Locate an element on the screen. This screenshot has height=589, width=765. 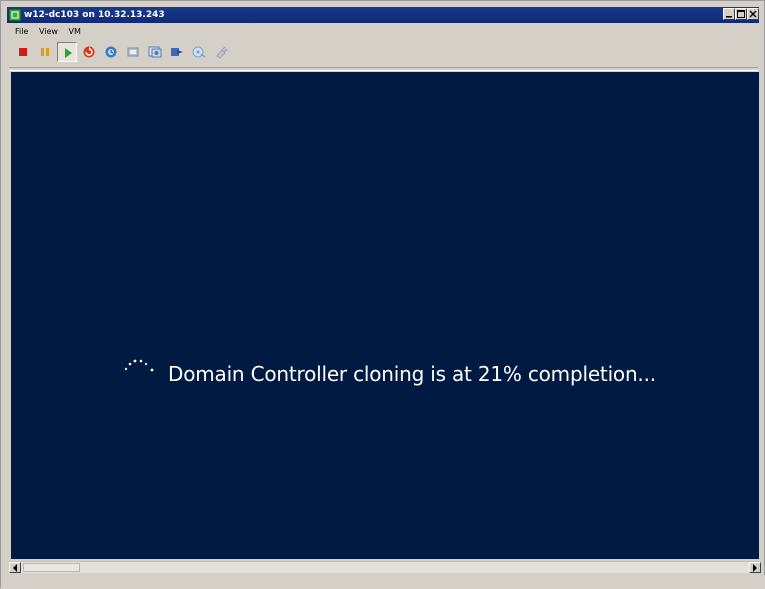
snapshot-icon is located at coordinates (111, 52).